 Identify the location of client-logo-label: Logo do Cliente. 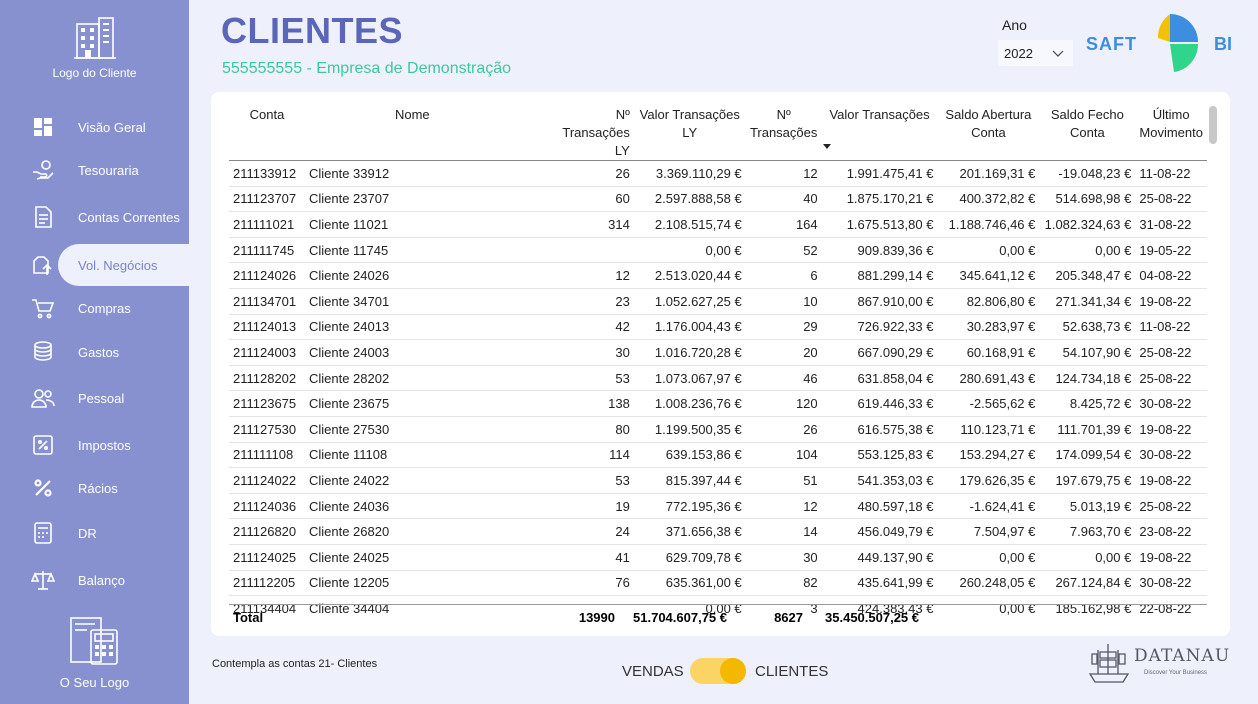
(94, 73).